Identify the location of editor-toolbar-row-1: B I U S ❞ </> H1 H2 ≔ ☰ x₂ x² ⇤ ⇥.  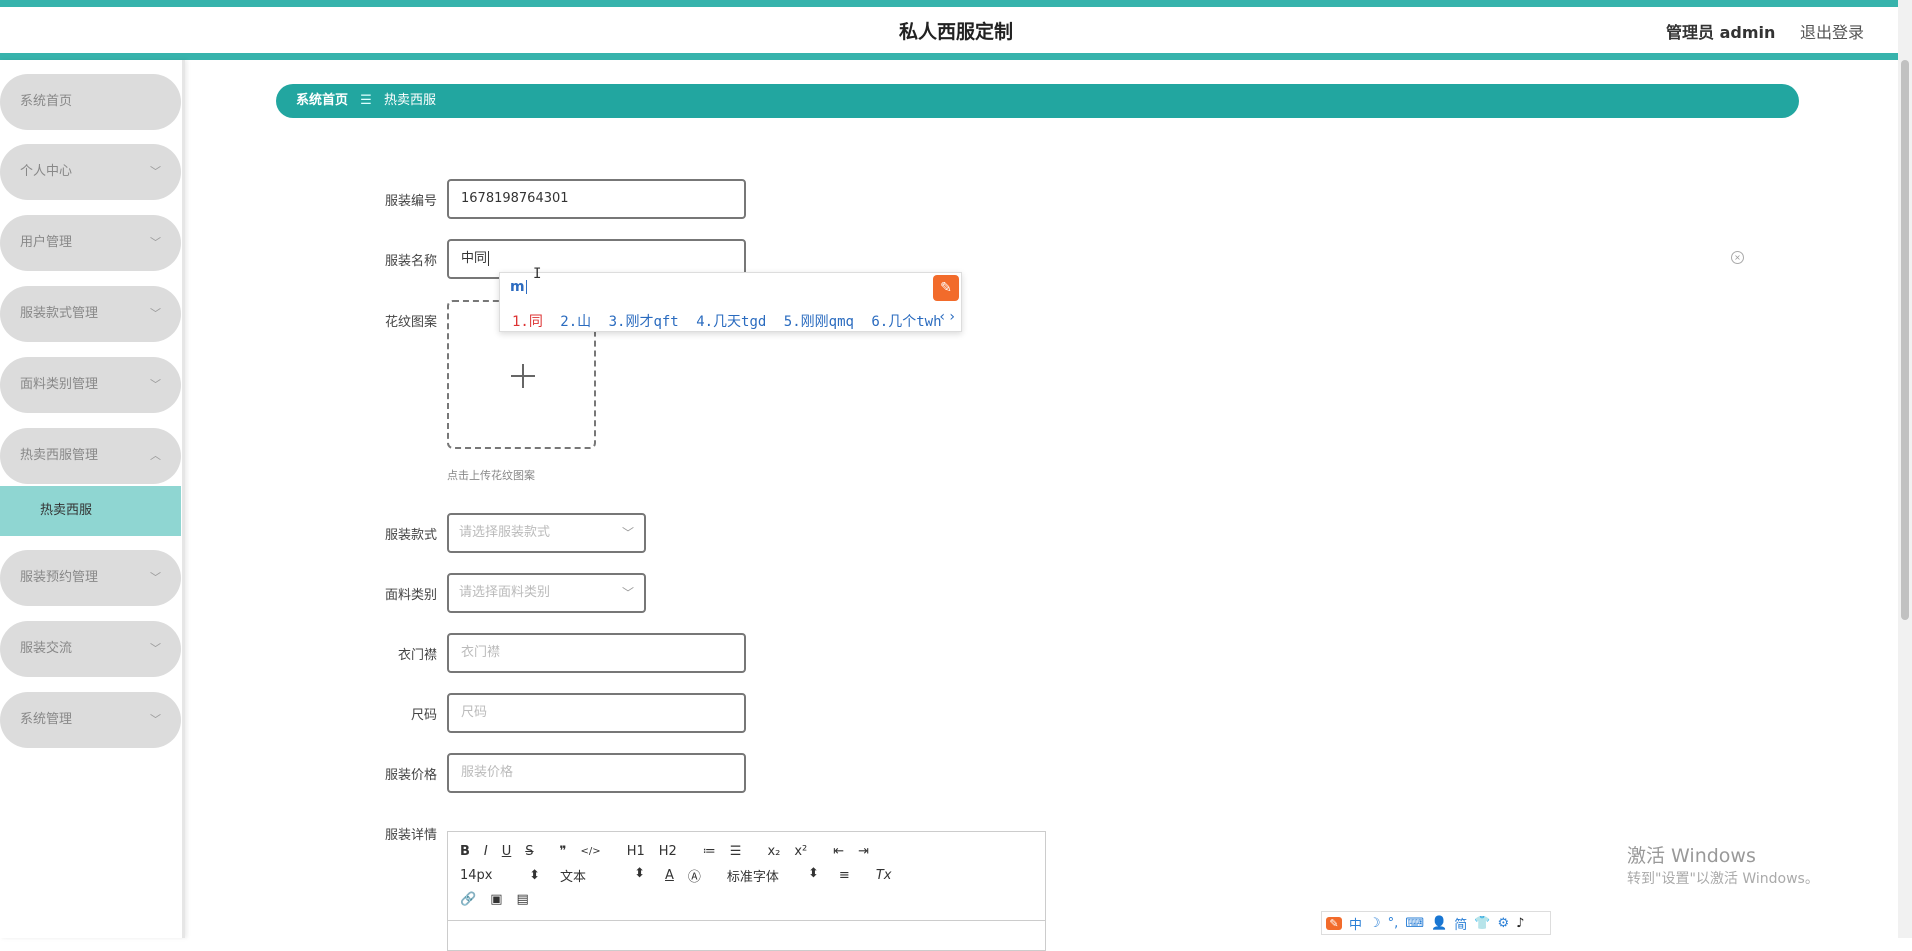
(671, 851).